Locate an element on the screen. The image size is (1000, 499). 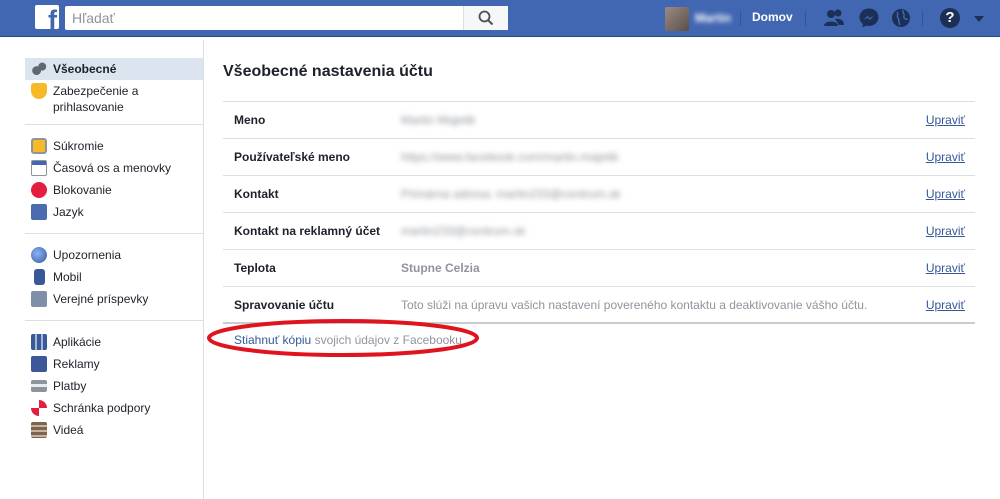
credit-card-icon is located at coordinates (39, 386).